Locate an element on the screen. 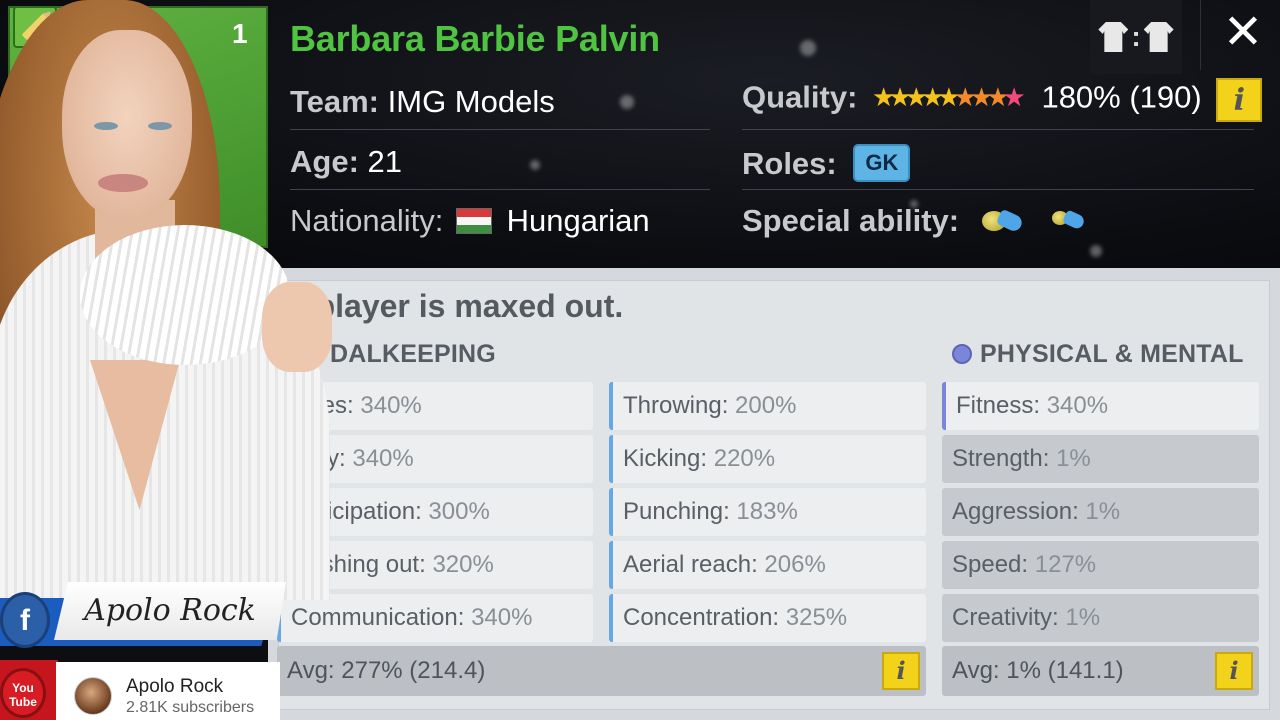  stat-value: 320% is located at coordinates (463, 564).